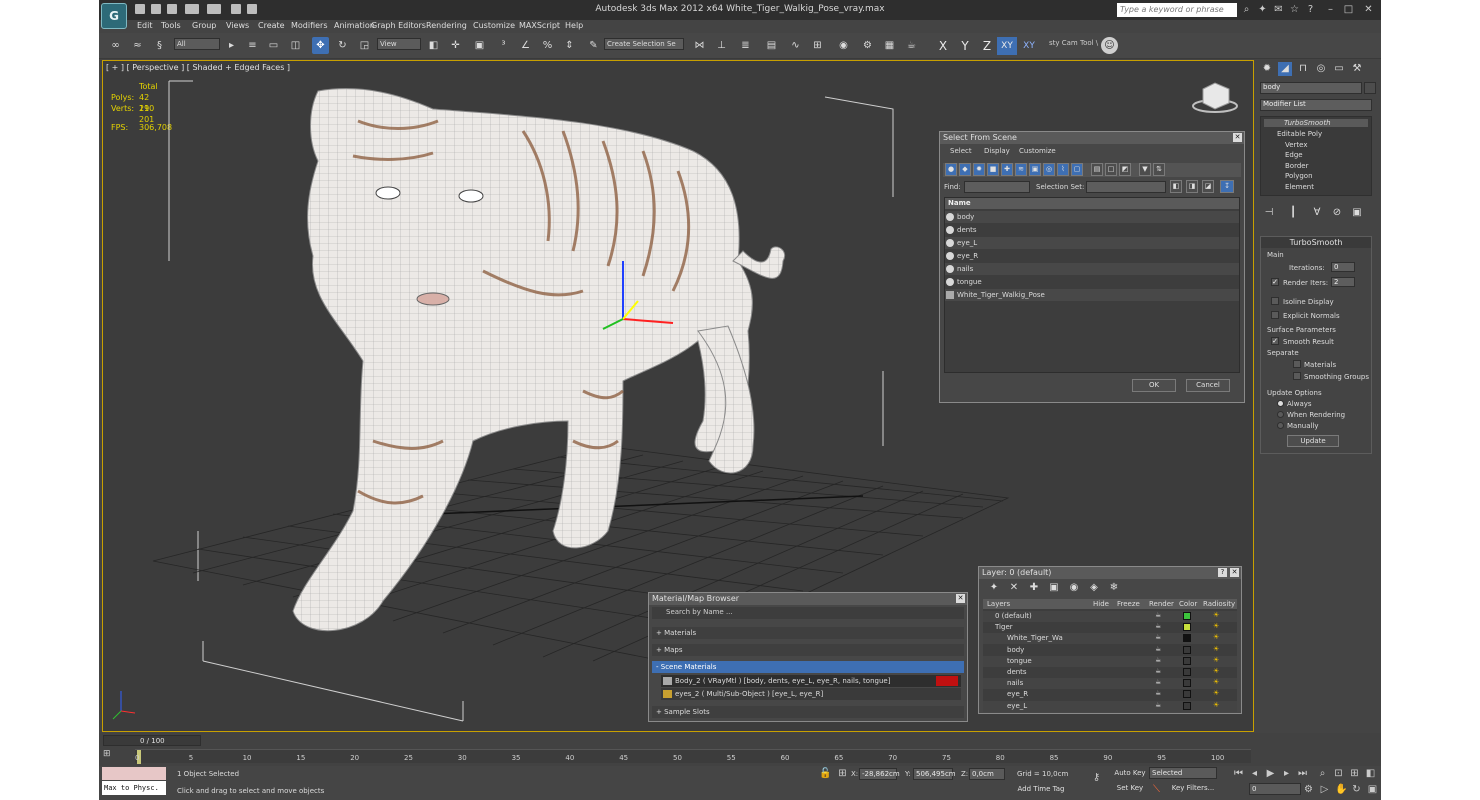 The image size is (1480, 800). What do you see at coordinates (1303, 69) in the screenshot?
I see `hierarchy-tab-icon: ⊓` at bounding box center [1303, 69].